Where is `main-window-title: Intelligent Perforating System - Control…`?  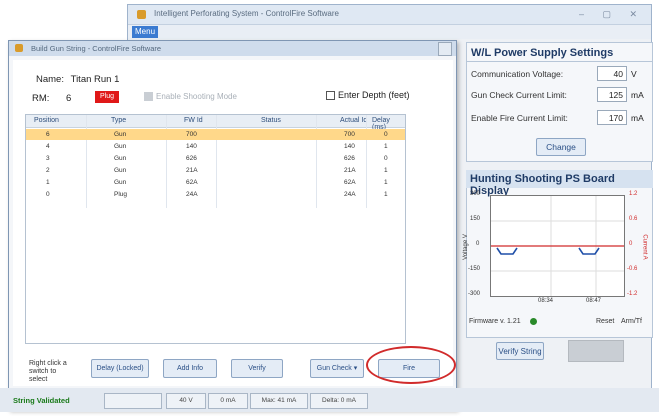
main-window-title: Intelligent Perforating System - Control… is located at coordinates (246, 13).